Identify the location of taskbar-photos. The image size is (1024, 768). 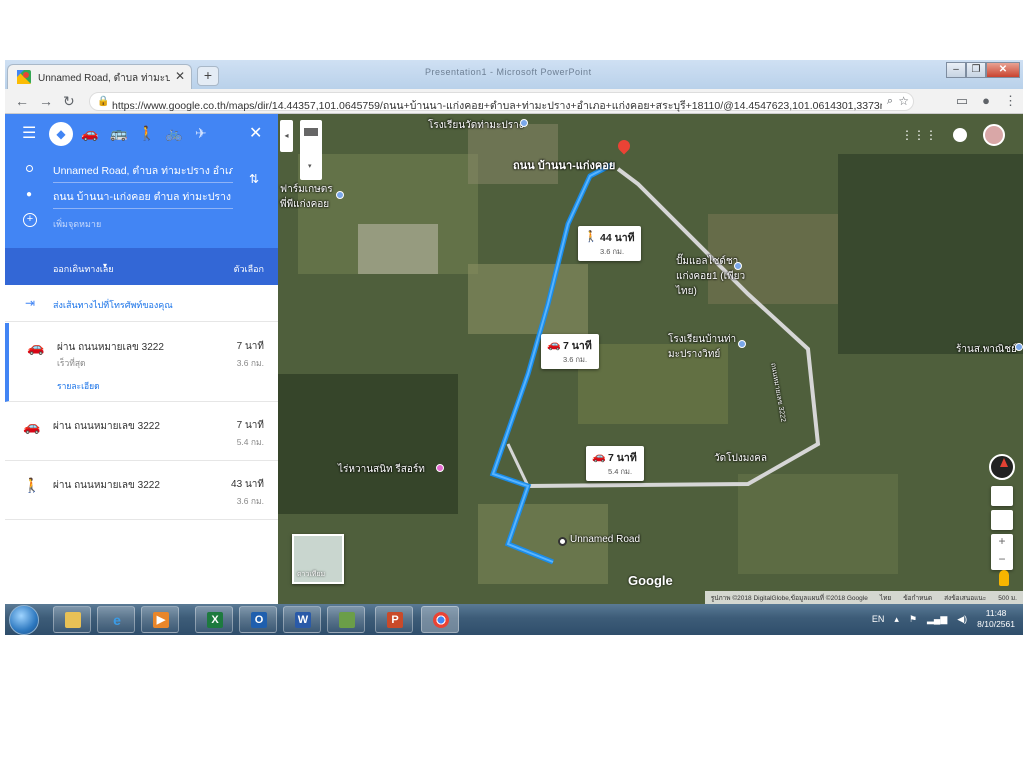
(346, 619).